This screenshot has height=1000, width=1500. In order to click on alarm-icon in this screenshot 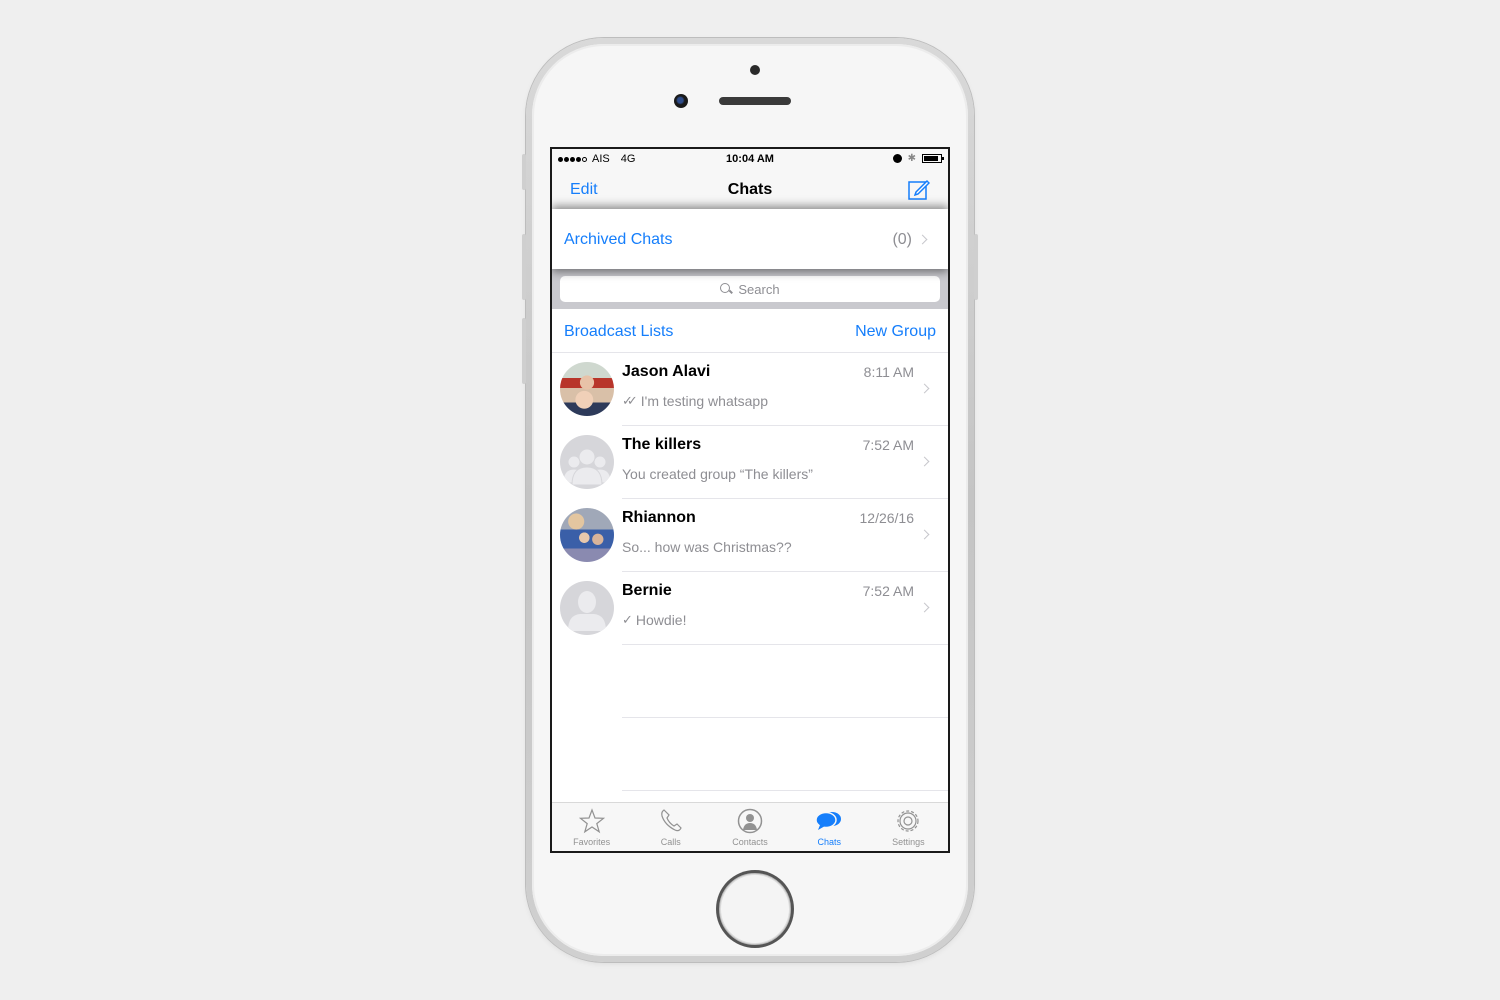, I will do `click(897, 158)`.